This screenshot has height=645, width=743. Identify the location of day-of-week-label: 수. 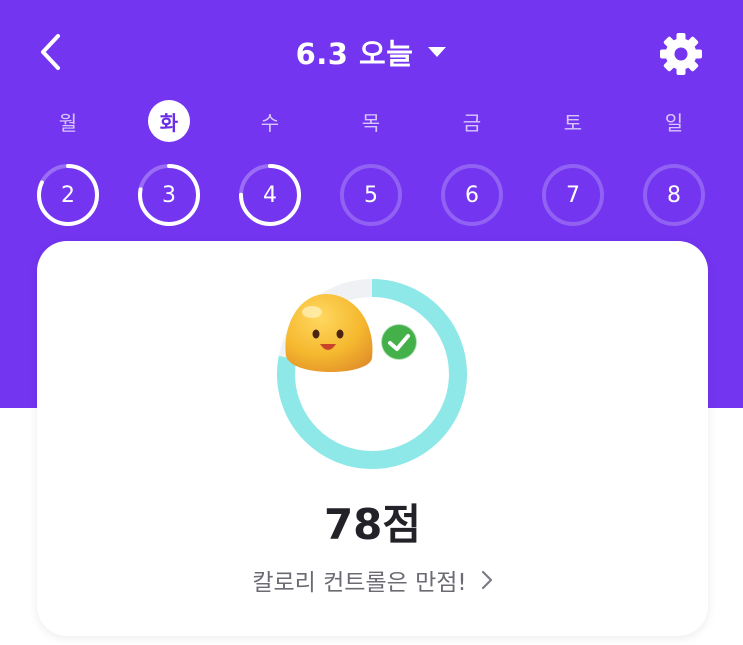
(270, 122).